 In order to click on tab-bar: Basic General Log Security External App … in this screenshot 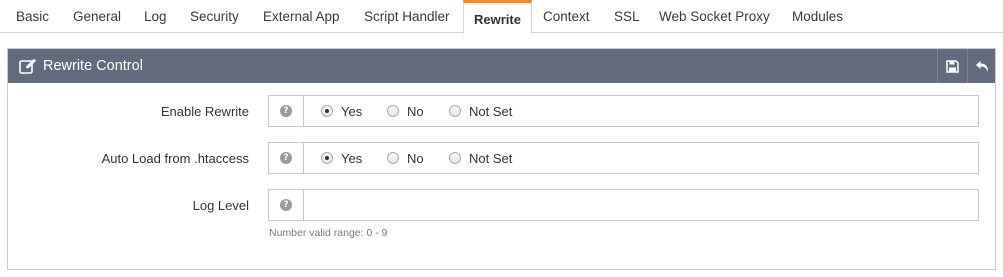, I will do `click(501, 17)`.